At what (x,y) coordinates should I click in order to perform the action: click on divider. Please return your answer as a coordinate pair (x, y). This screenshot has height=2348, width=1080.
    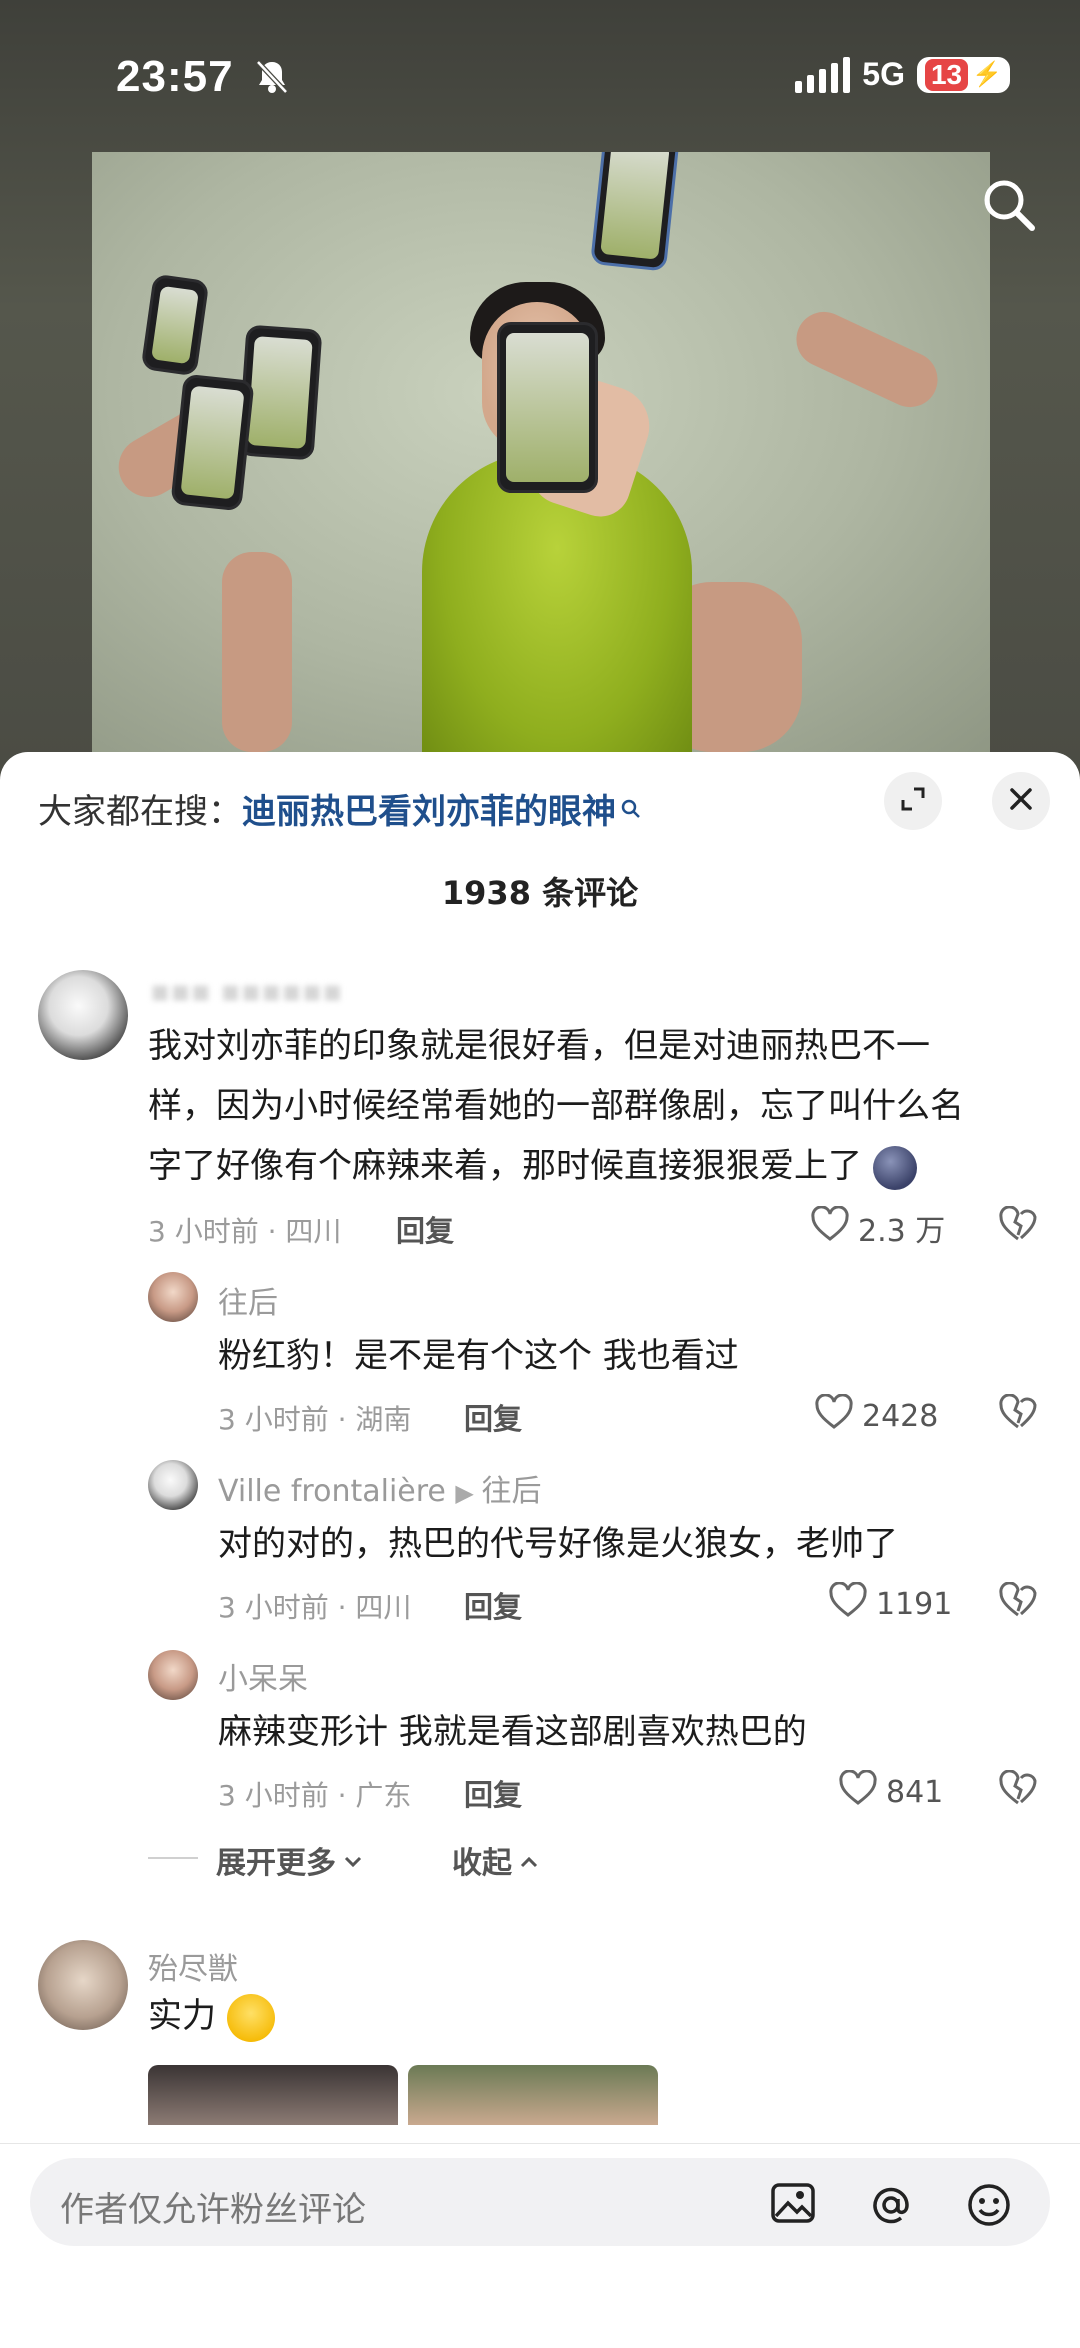
    Looking at the image, I should click on (173, 1858).